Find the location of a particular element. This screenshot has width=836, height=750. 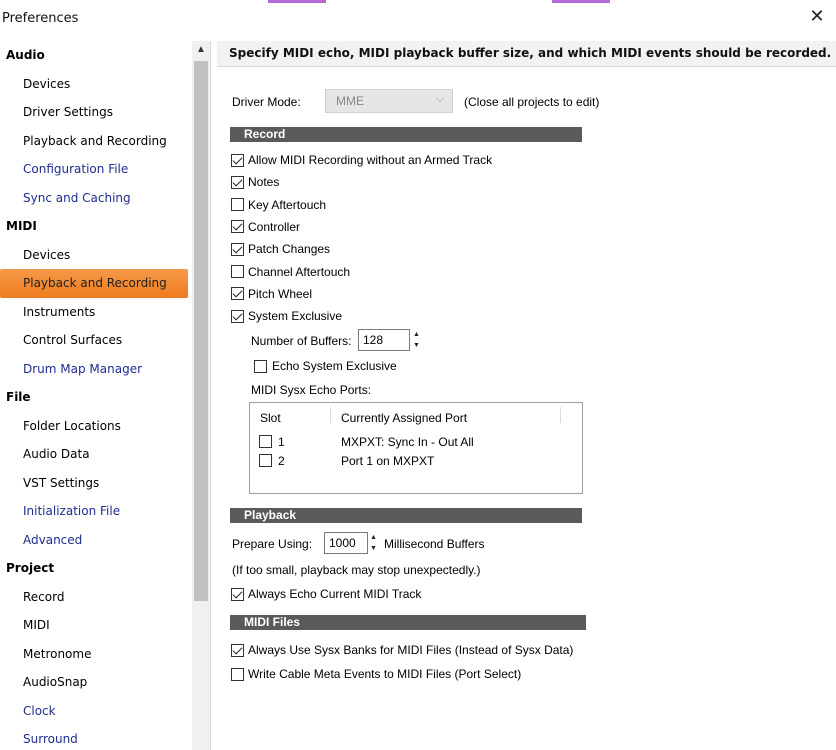

sidebar-item-audio-driver-settings: Driver Settings is located at coordinates (94, 112).